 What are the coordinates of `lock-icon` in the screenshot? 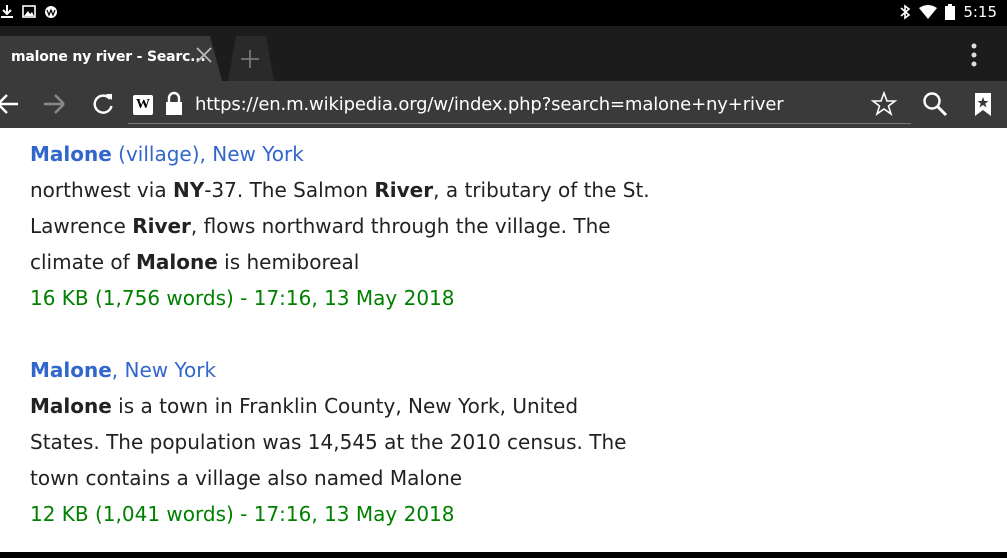 It's located at (174, 104).